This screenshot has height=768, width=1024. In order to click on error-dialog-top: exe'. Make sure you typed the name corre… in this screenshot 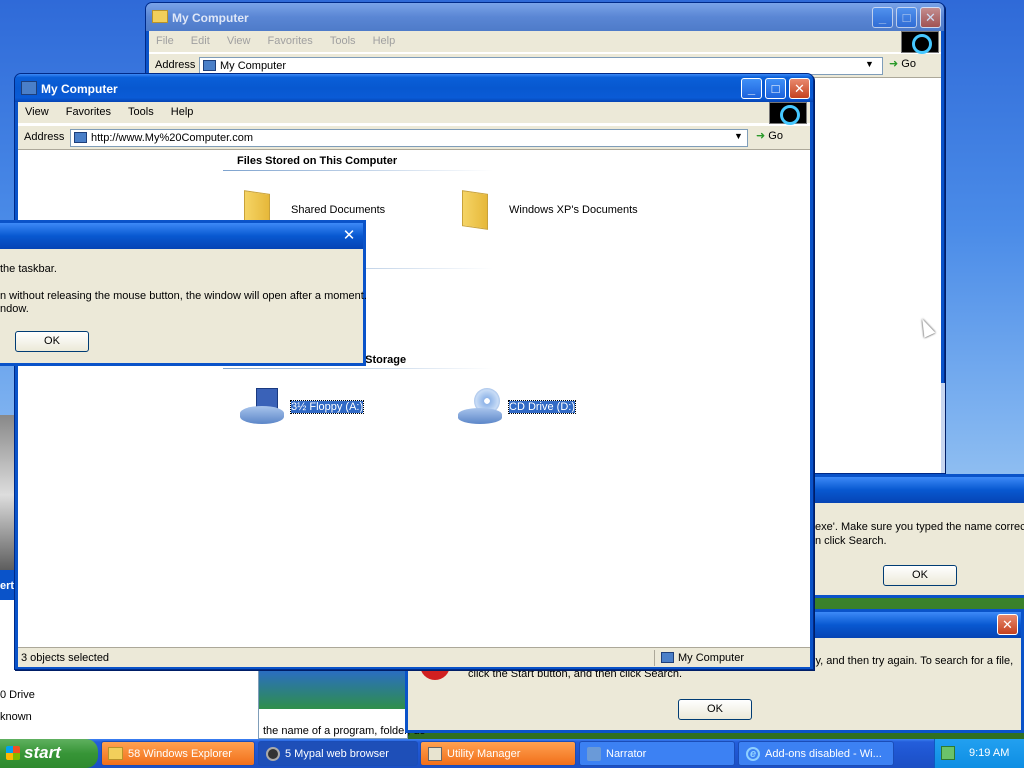, I will do `click(918, 536)`.